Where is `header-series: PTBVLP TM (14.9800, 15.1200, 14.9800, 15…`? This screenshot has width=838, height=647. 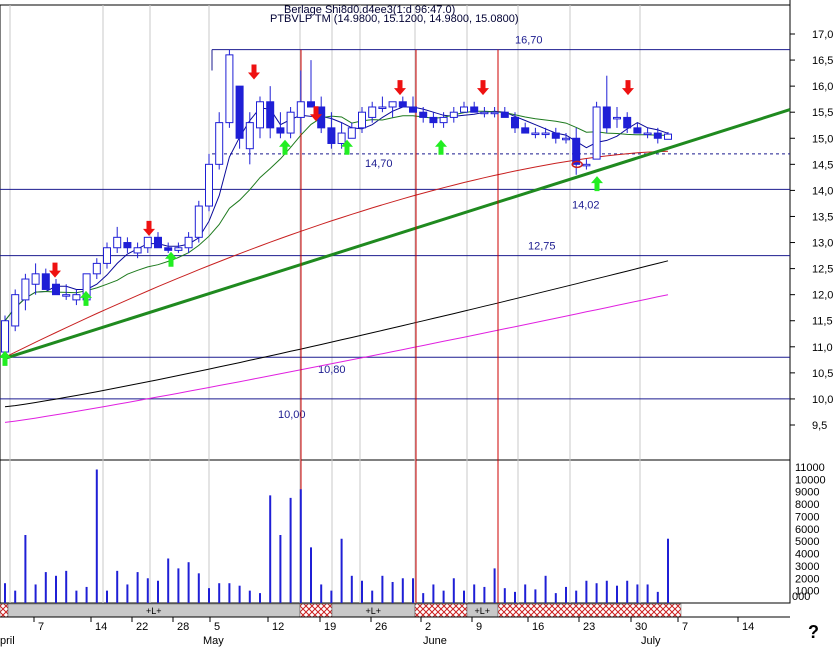
header-series: PTBVLP TM (14.9800, 15.1200, 14.9800, 15… is located at coordinates (394, 19).